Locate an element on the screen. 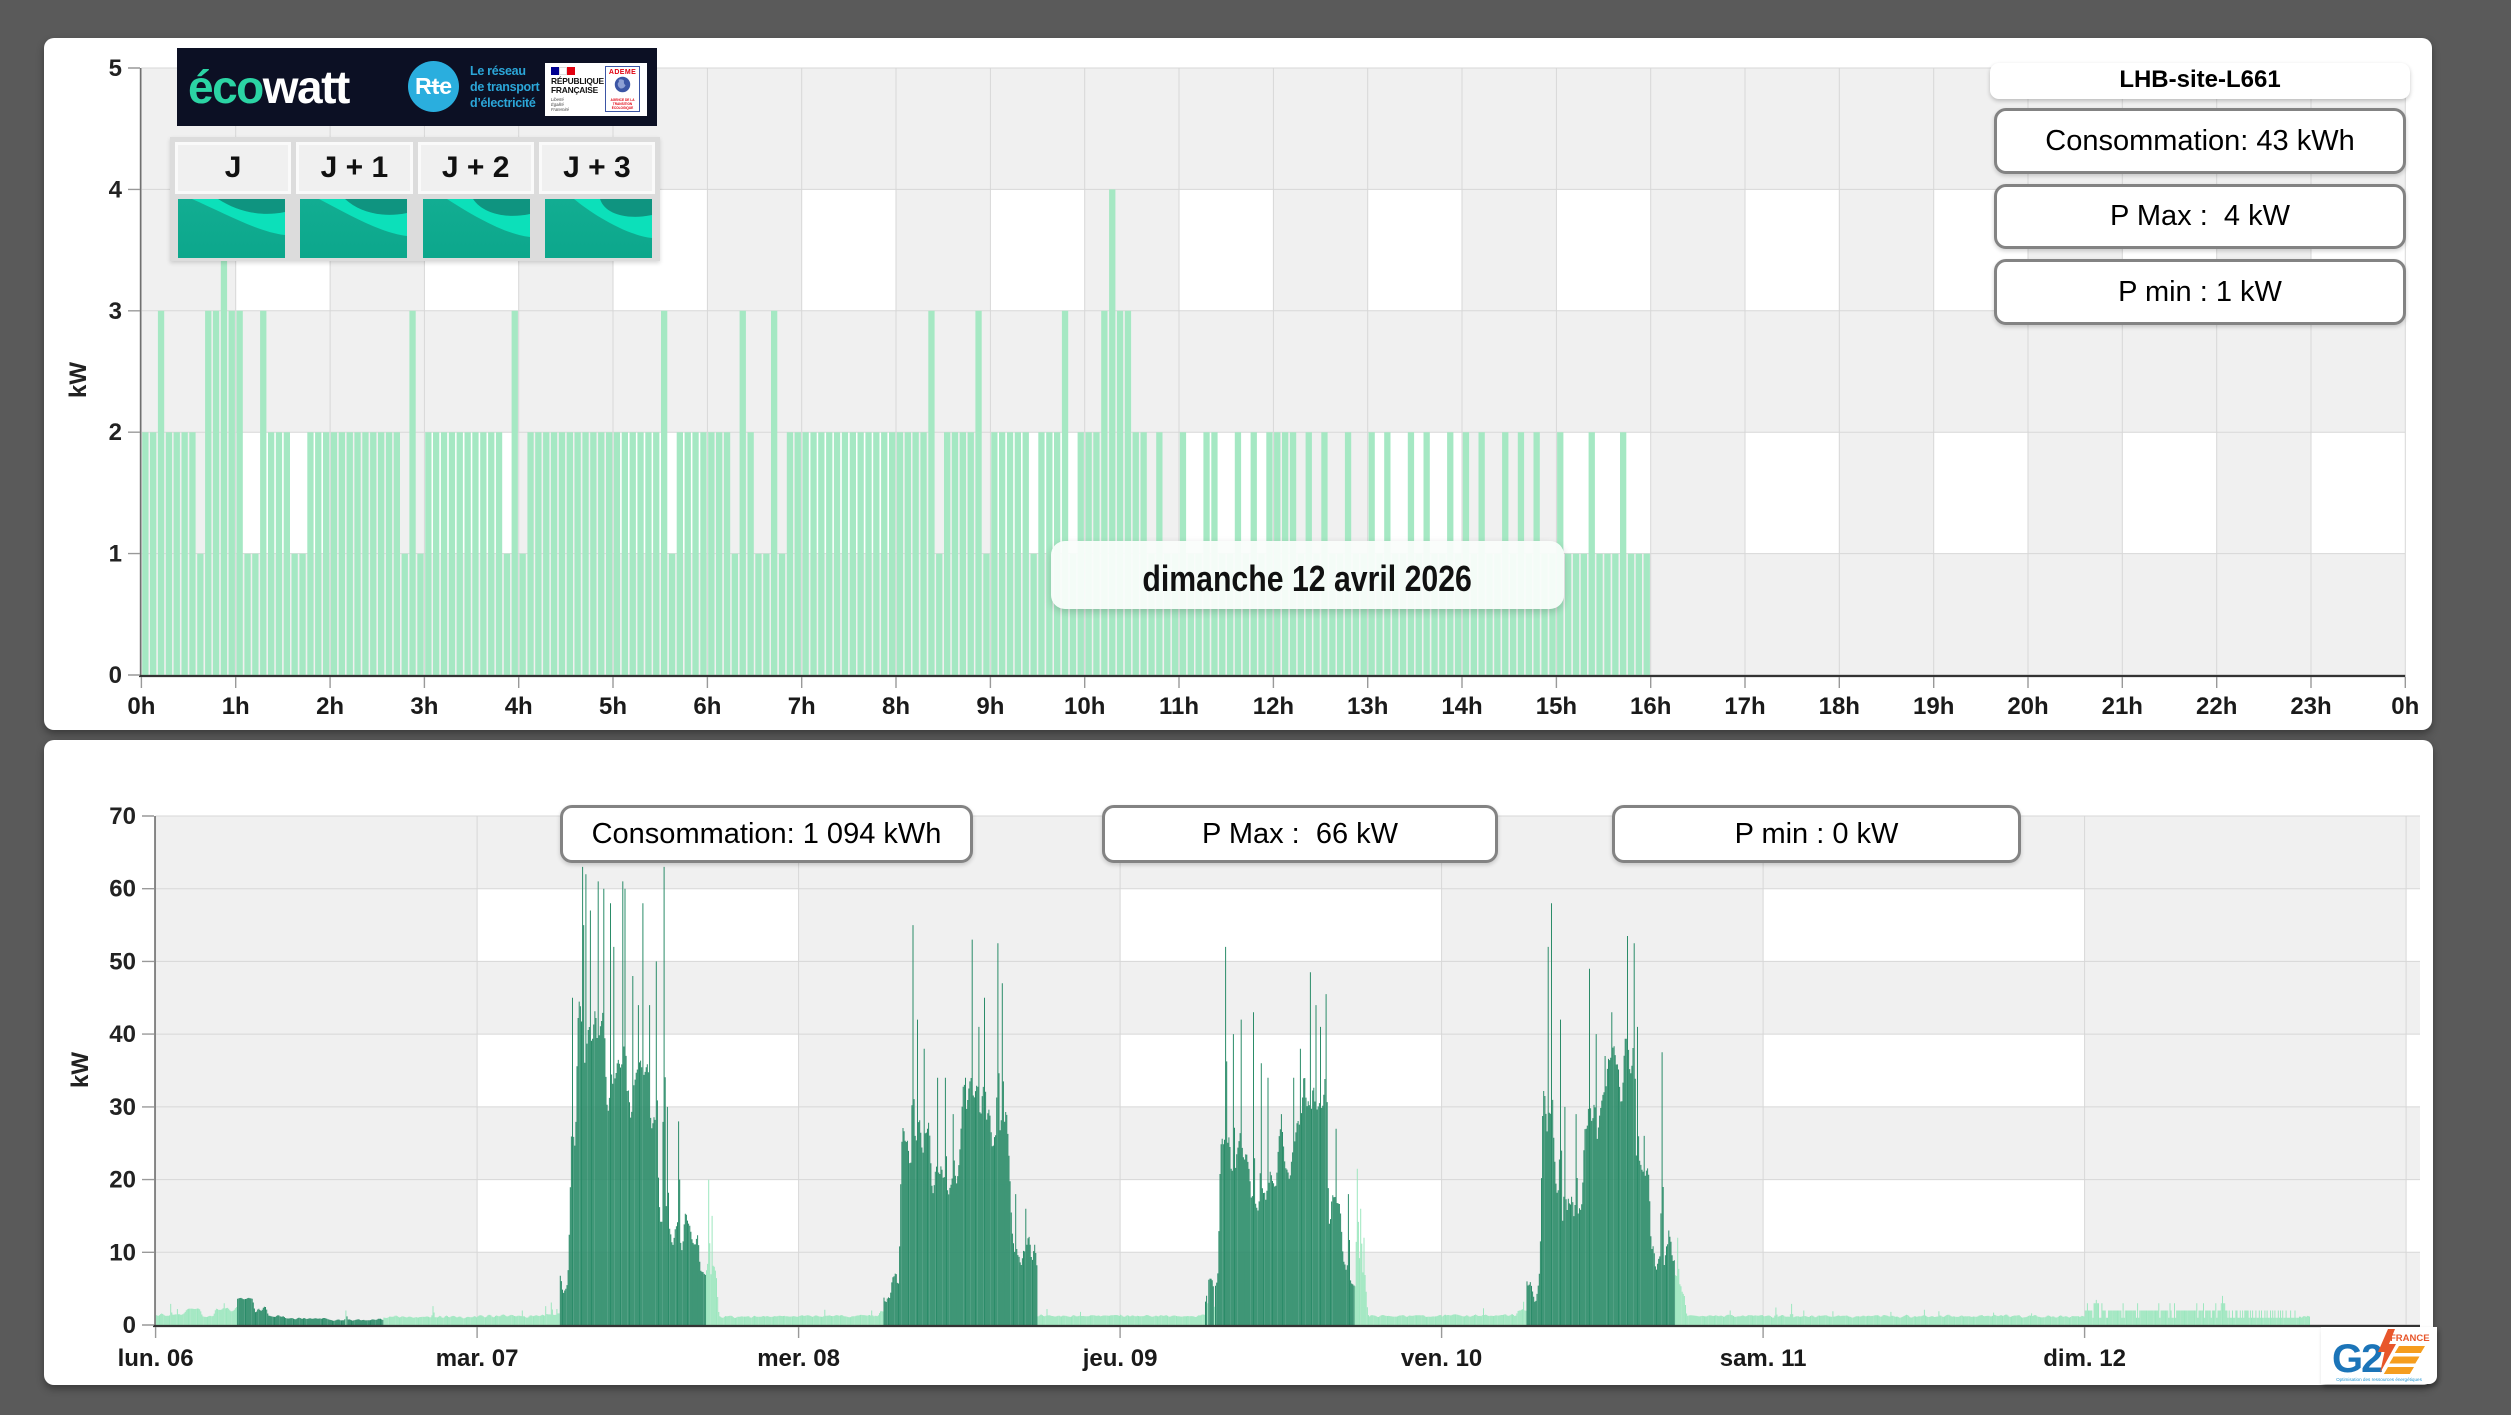 Image resolution: width=2511 pixels, height=1415 pixels. svg-text: 10 is located at coordinates (122, 1252).